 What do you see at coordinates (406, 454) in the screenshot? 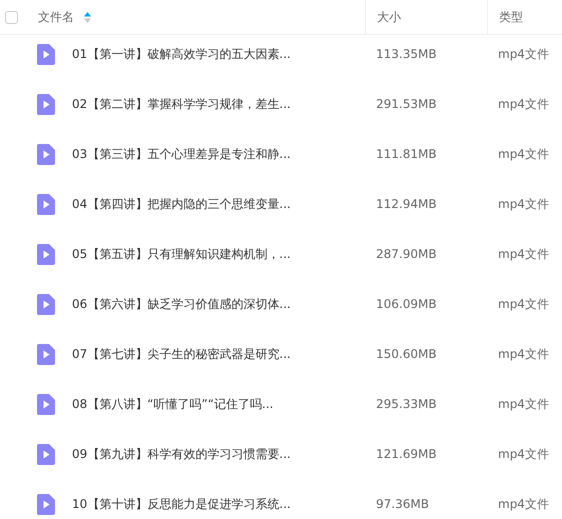
I see `file-size: 121.69MB` at bounding box center [406, 454].